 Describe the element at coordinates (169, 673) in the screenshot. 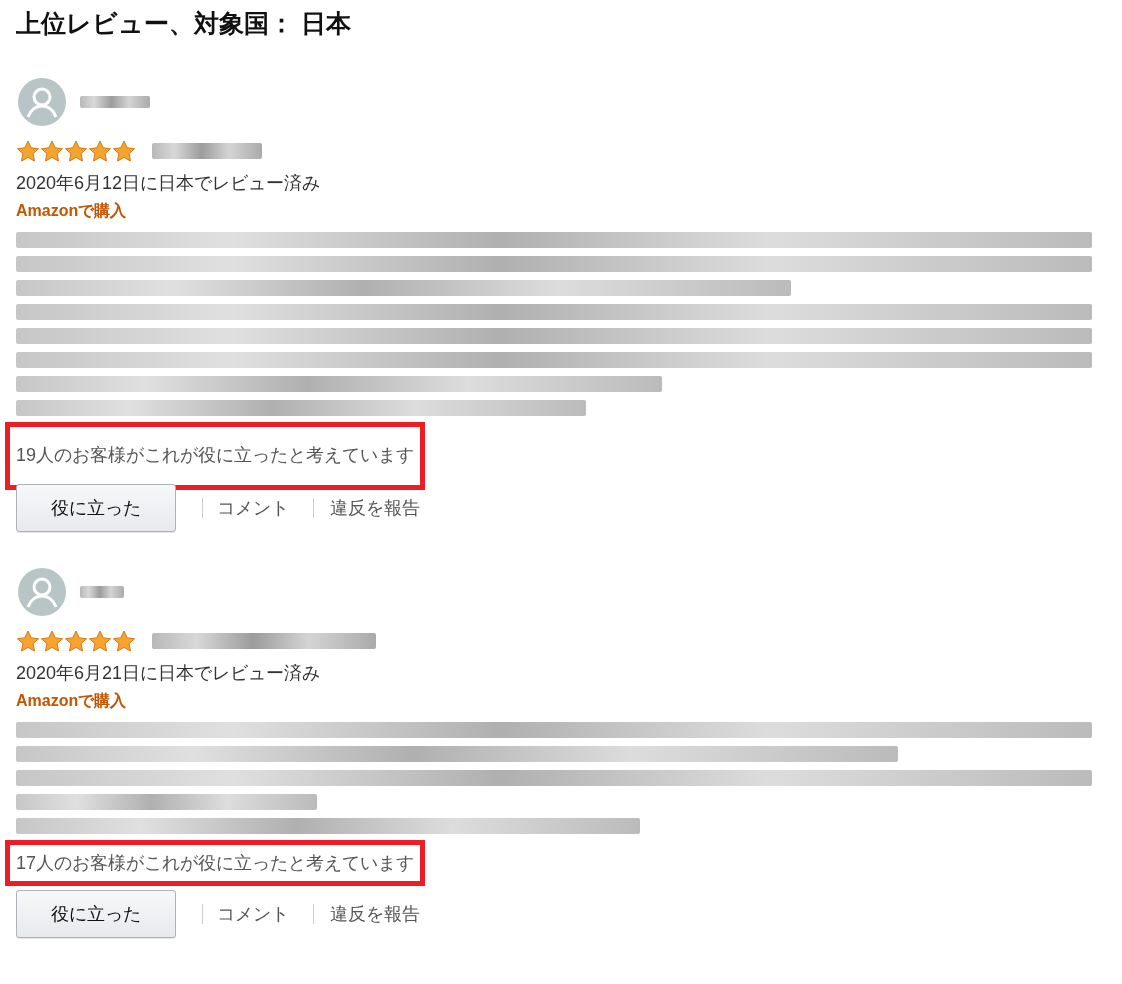

I see `review-date: 2020年6月21日に日本でレビュー済み` at that location.